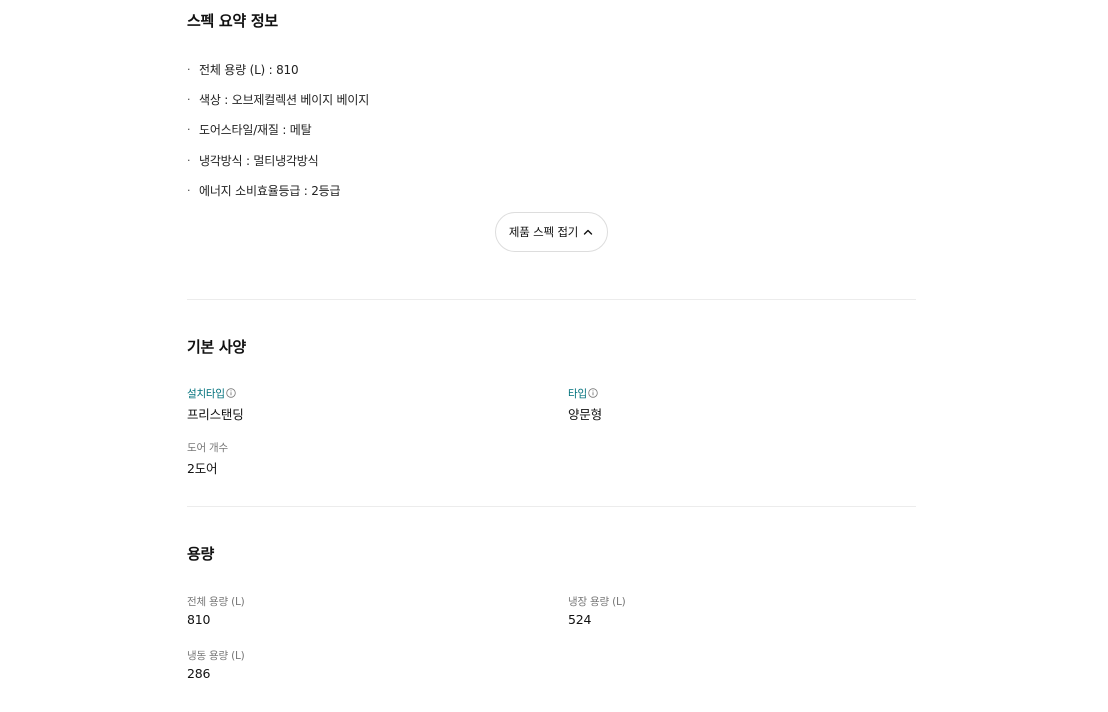  I want to click on collapse-spec-button: 제품 스펙 접기, so click(551, 232).